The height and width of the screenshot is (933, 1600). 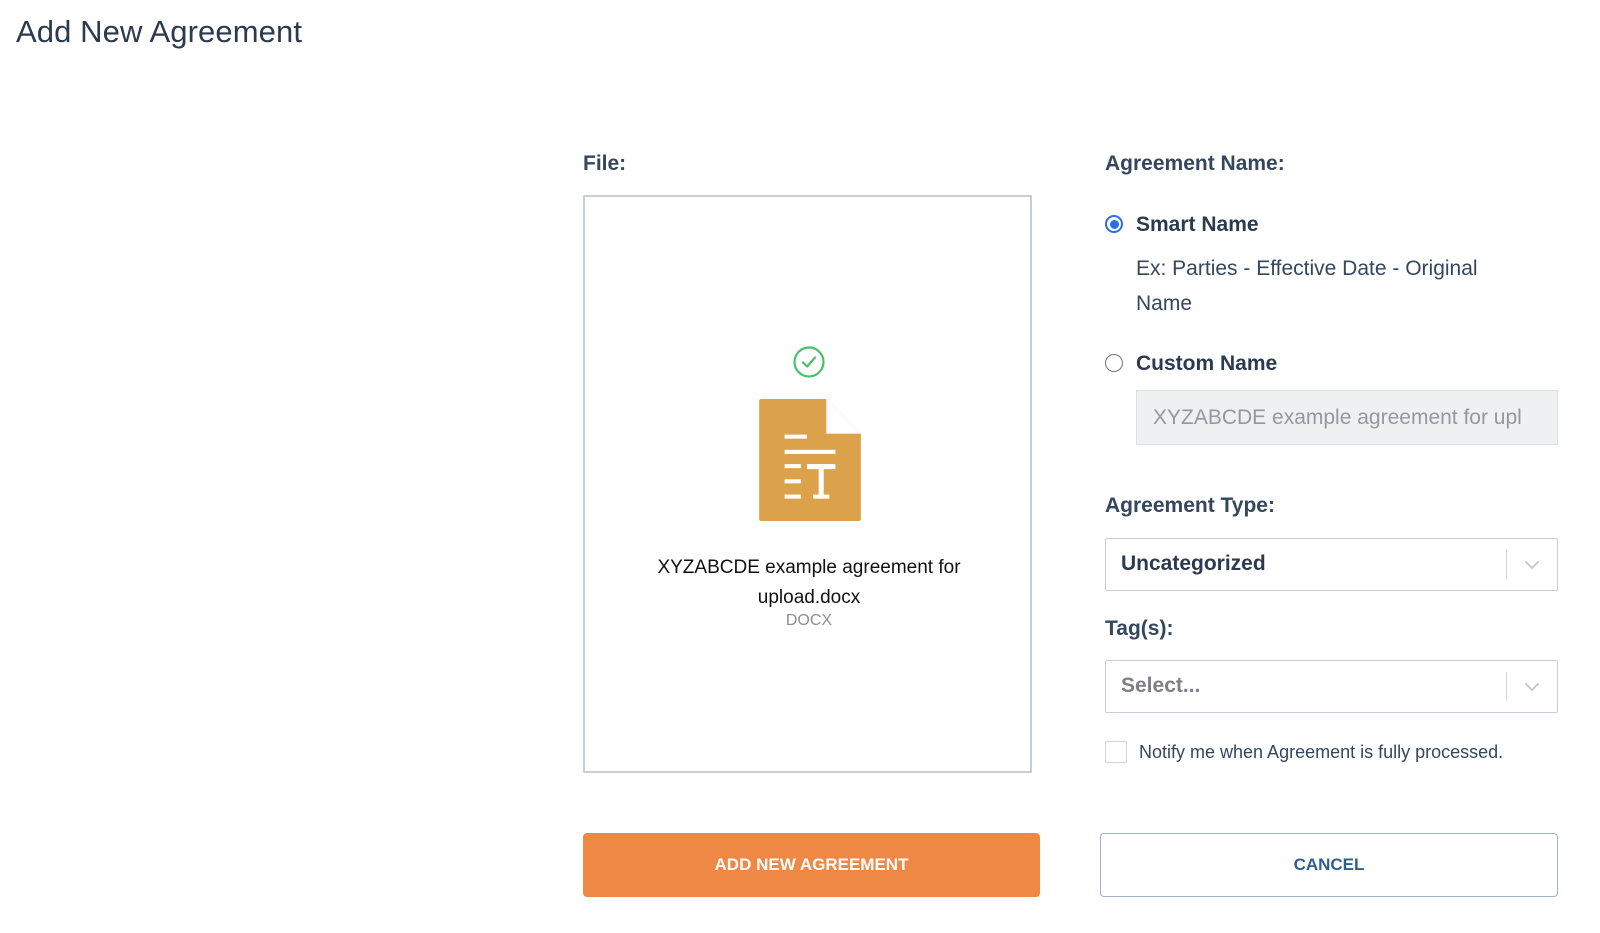 What do you see at coordinates (809, 362) in the screenshot?
I see `check-circle-icon` at bounding box center [809, 362].